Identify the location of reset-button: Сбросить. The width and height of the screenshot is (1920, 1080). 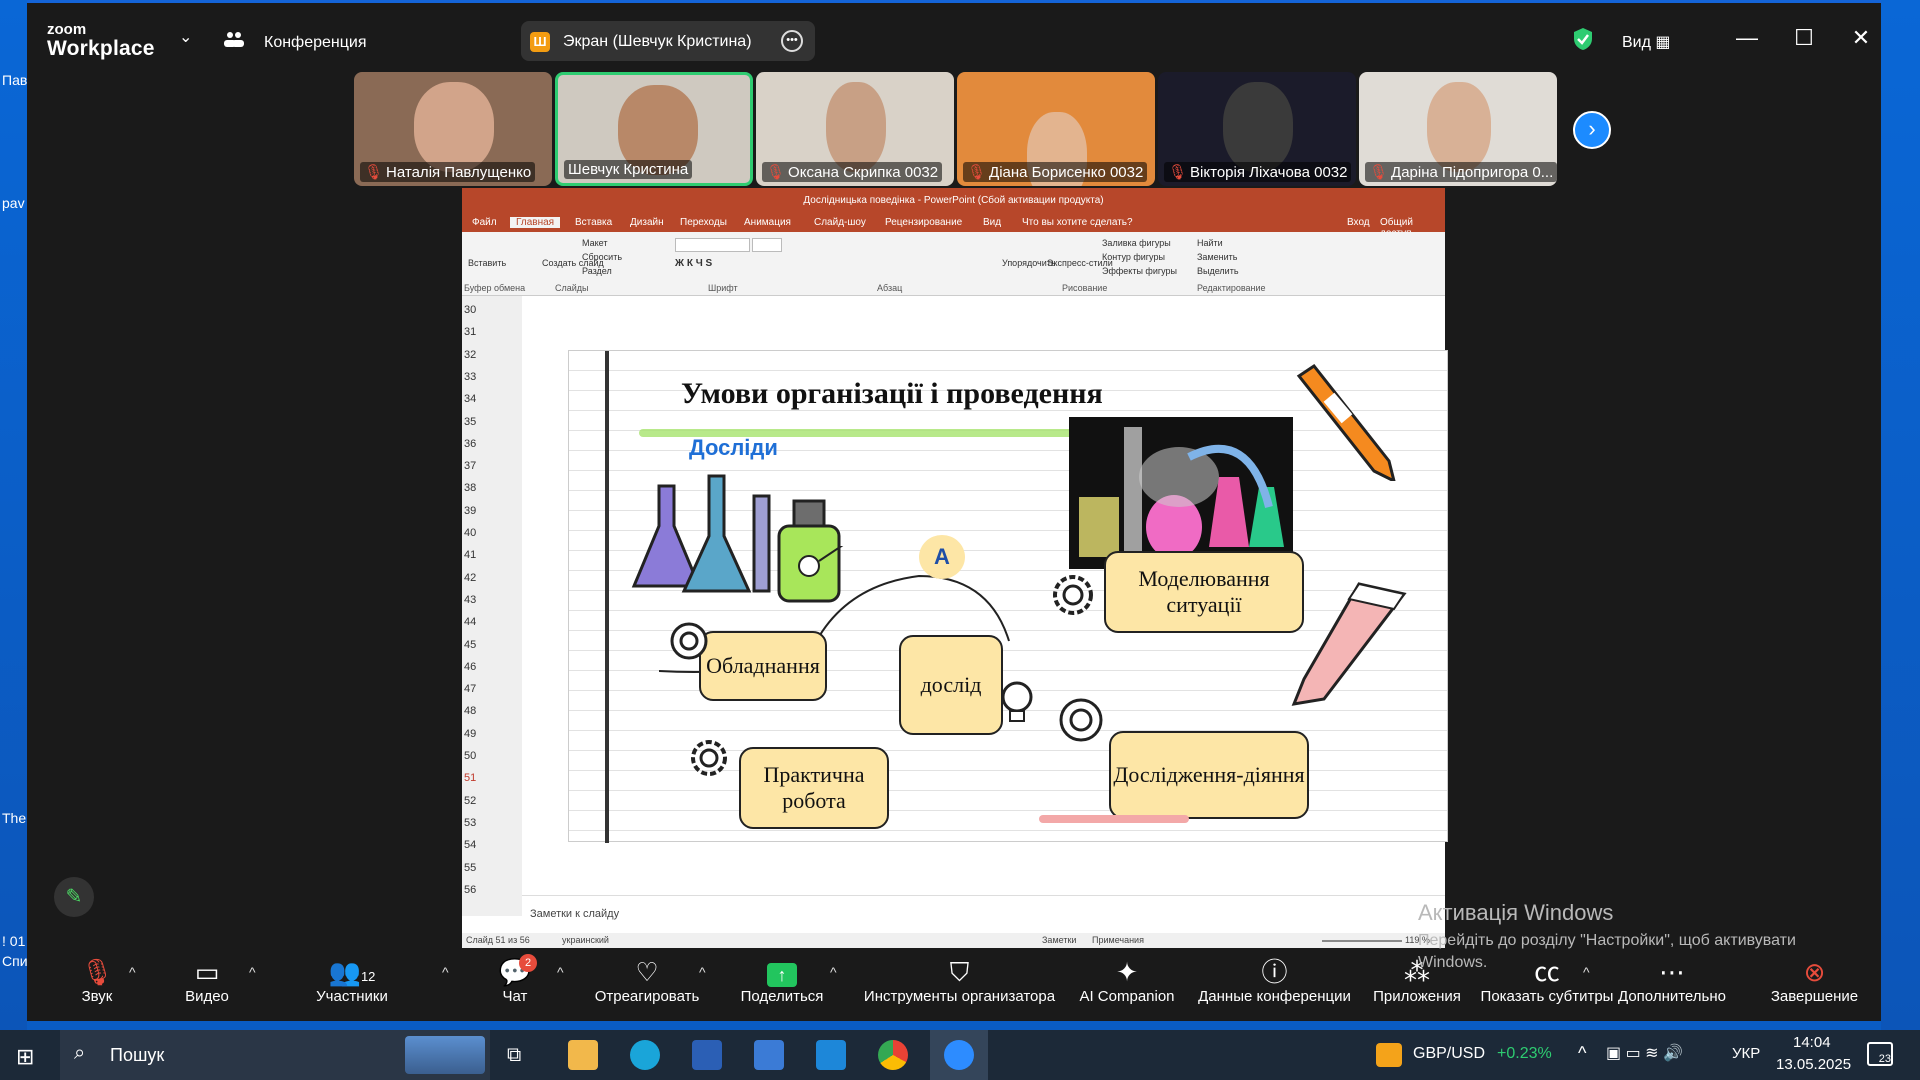
(602, 257).